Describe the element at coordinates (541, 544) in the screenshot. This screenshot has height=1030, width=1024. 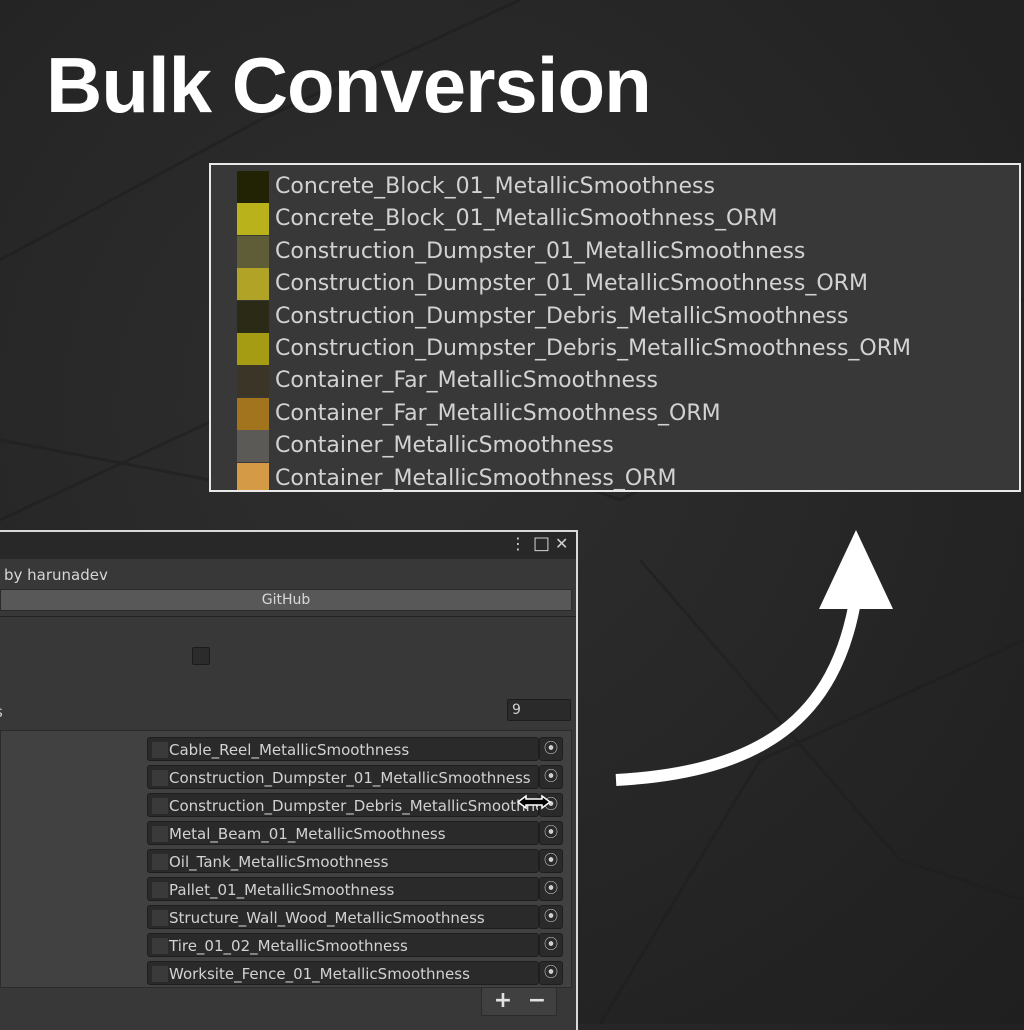
I see `maximize-icon: □` at that location.